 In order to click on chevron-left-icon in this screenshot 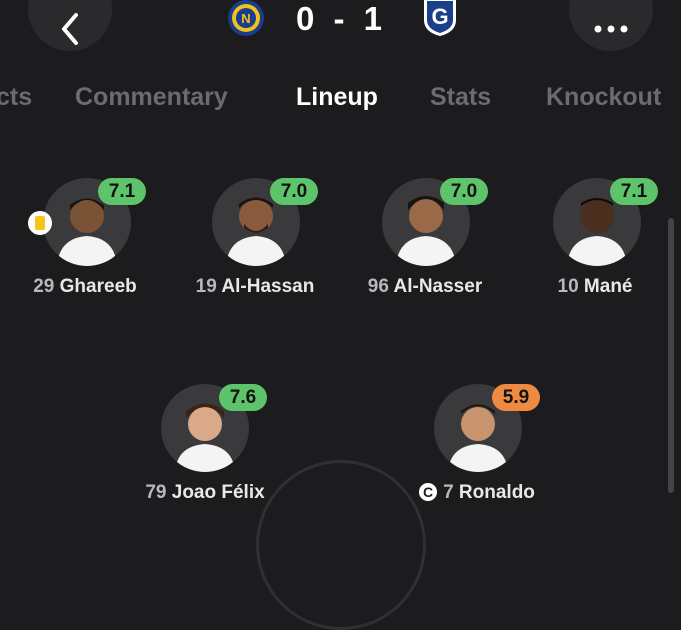, I will do `click(70, 29)`.